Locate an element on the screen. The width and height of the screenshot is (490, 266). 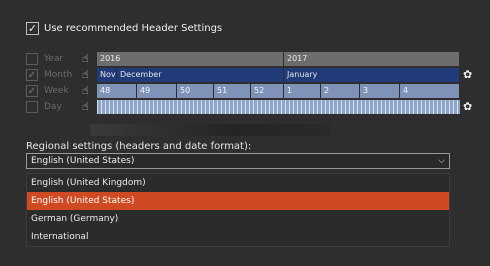
month-cell: December is located at coordinates (200, 75).